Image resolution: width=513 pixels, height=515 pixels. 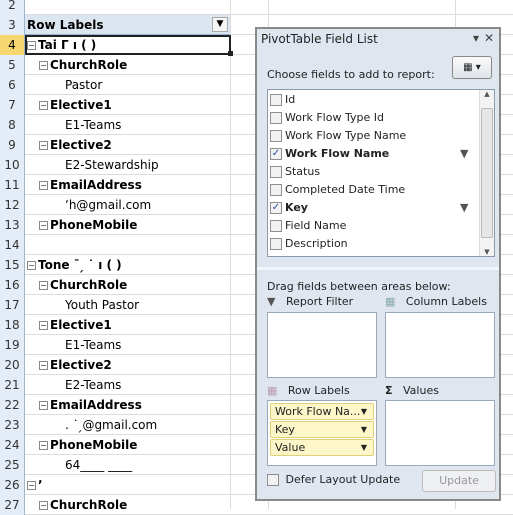 I want to click on row-header: 23, so click(x=12, y=425).